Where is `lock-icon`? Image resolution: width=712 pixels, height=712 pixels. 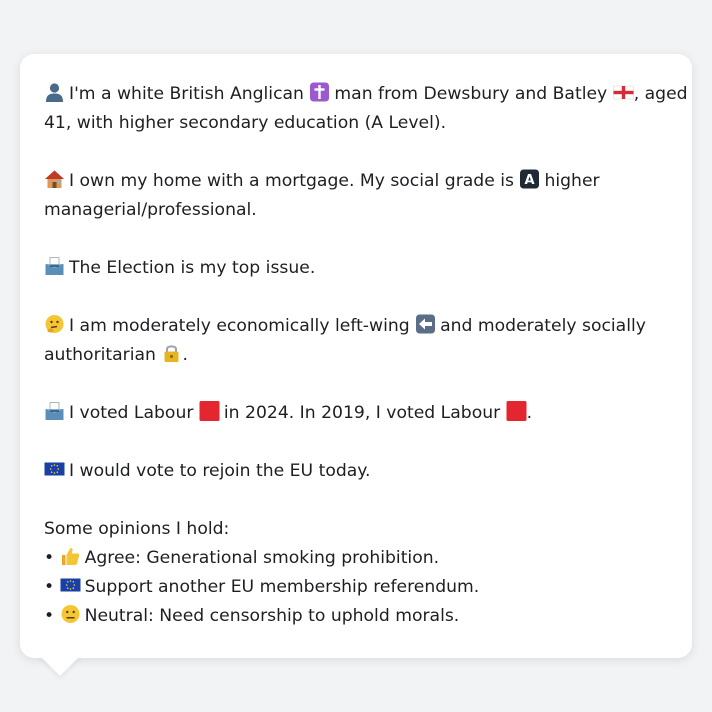
lock-icon is located at coordinates (171, 353).